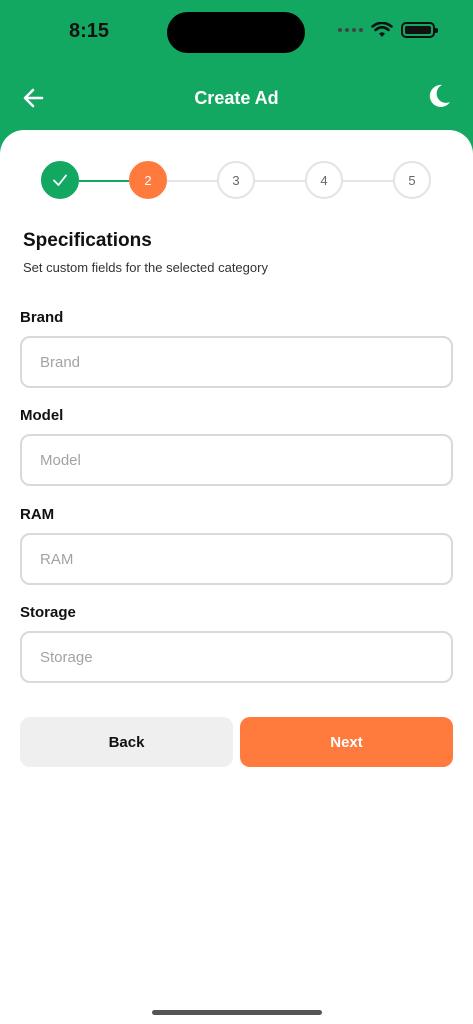  Describe the element at coordinates (419, 30) in the screenshot. I see `battery-icon` at that location.